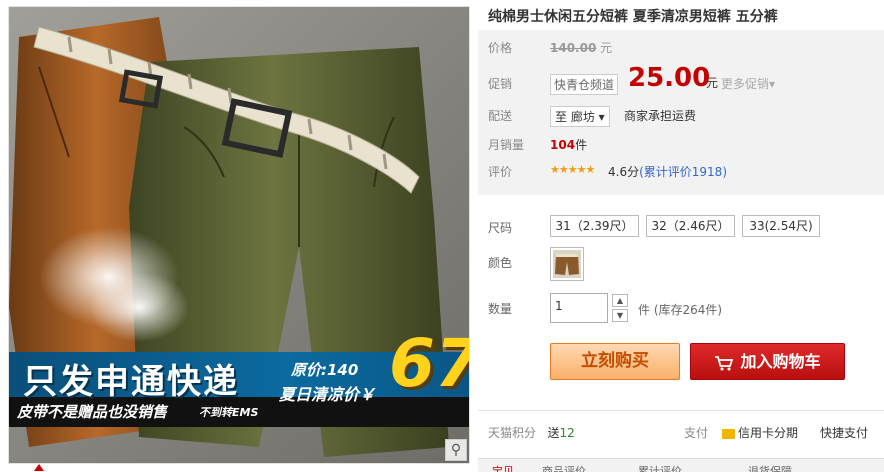  What do you see at coordinates (564, 467) in the screenshot?
I see `tab-reviews: 商品评价` at bounding box center [564, 467].